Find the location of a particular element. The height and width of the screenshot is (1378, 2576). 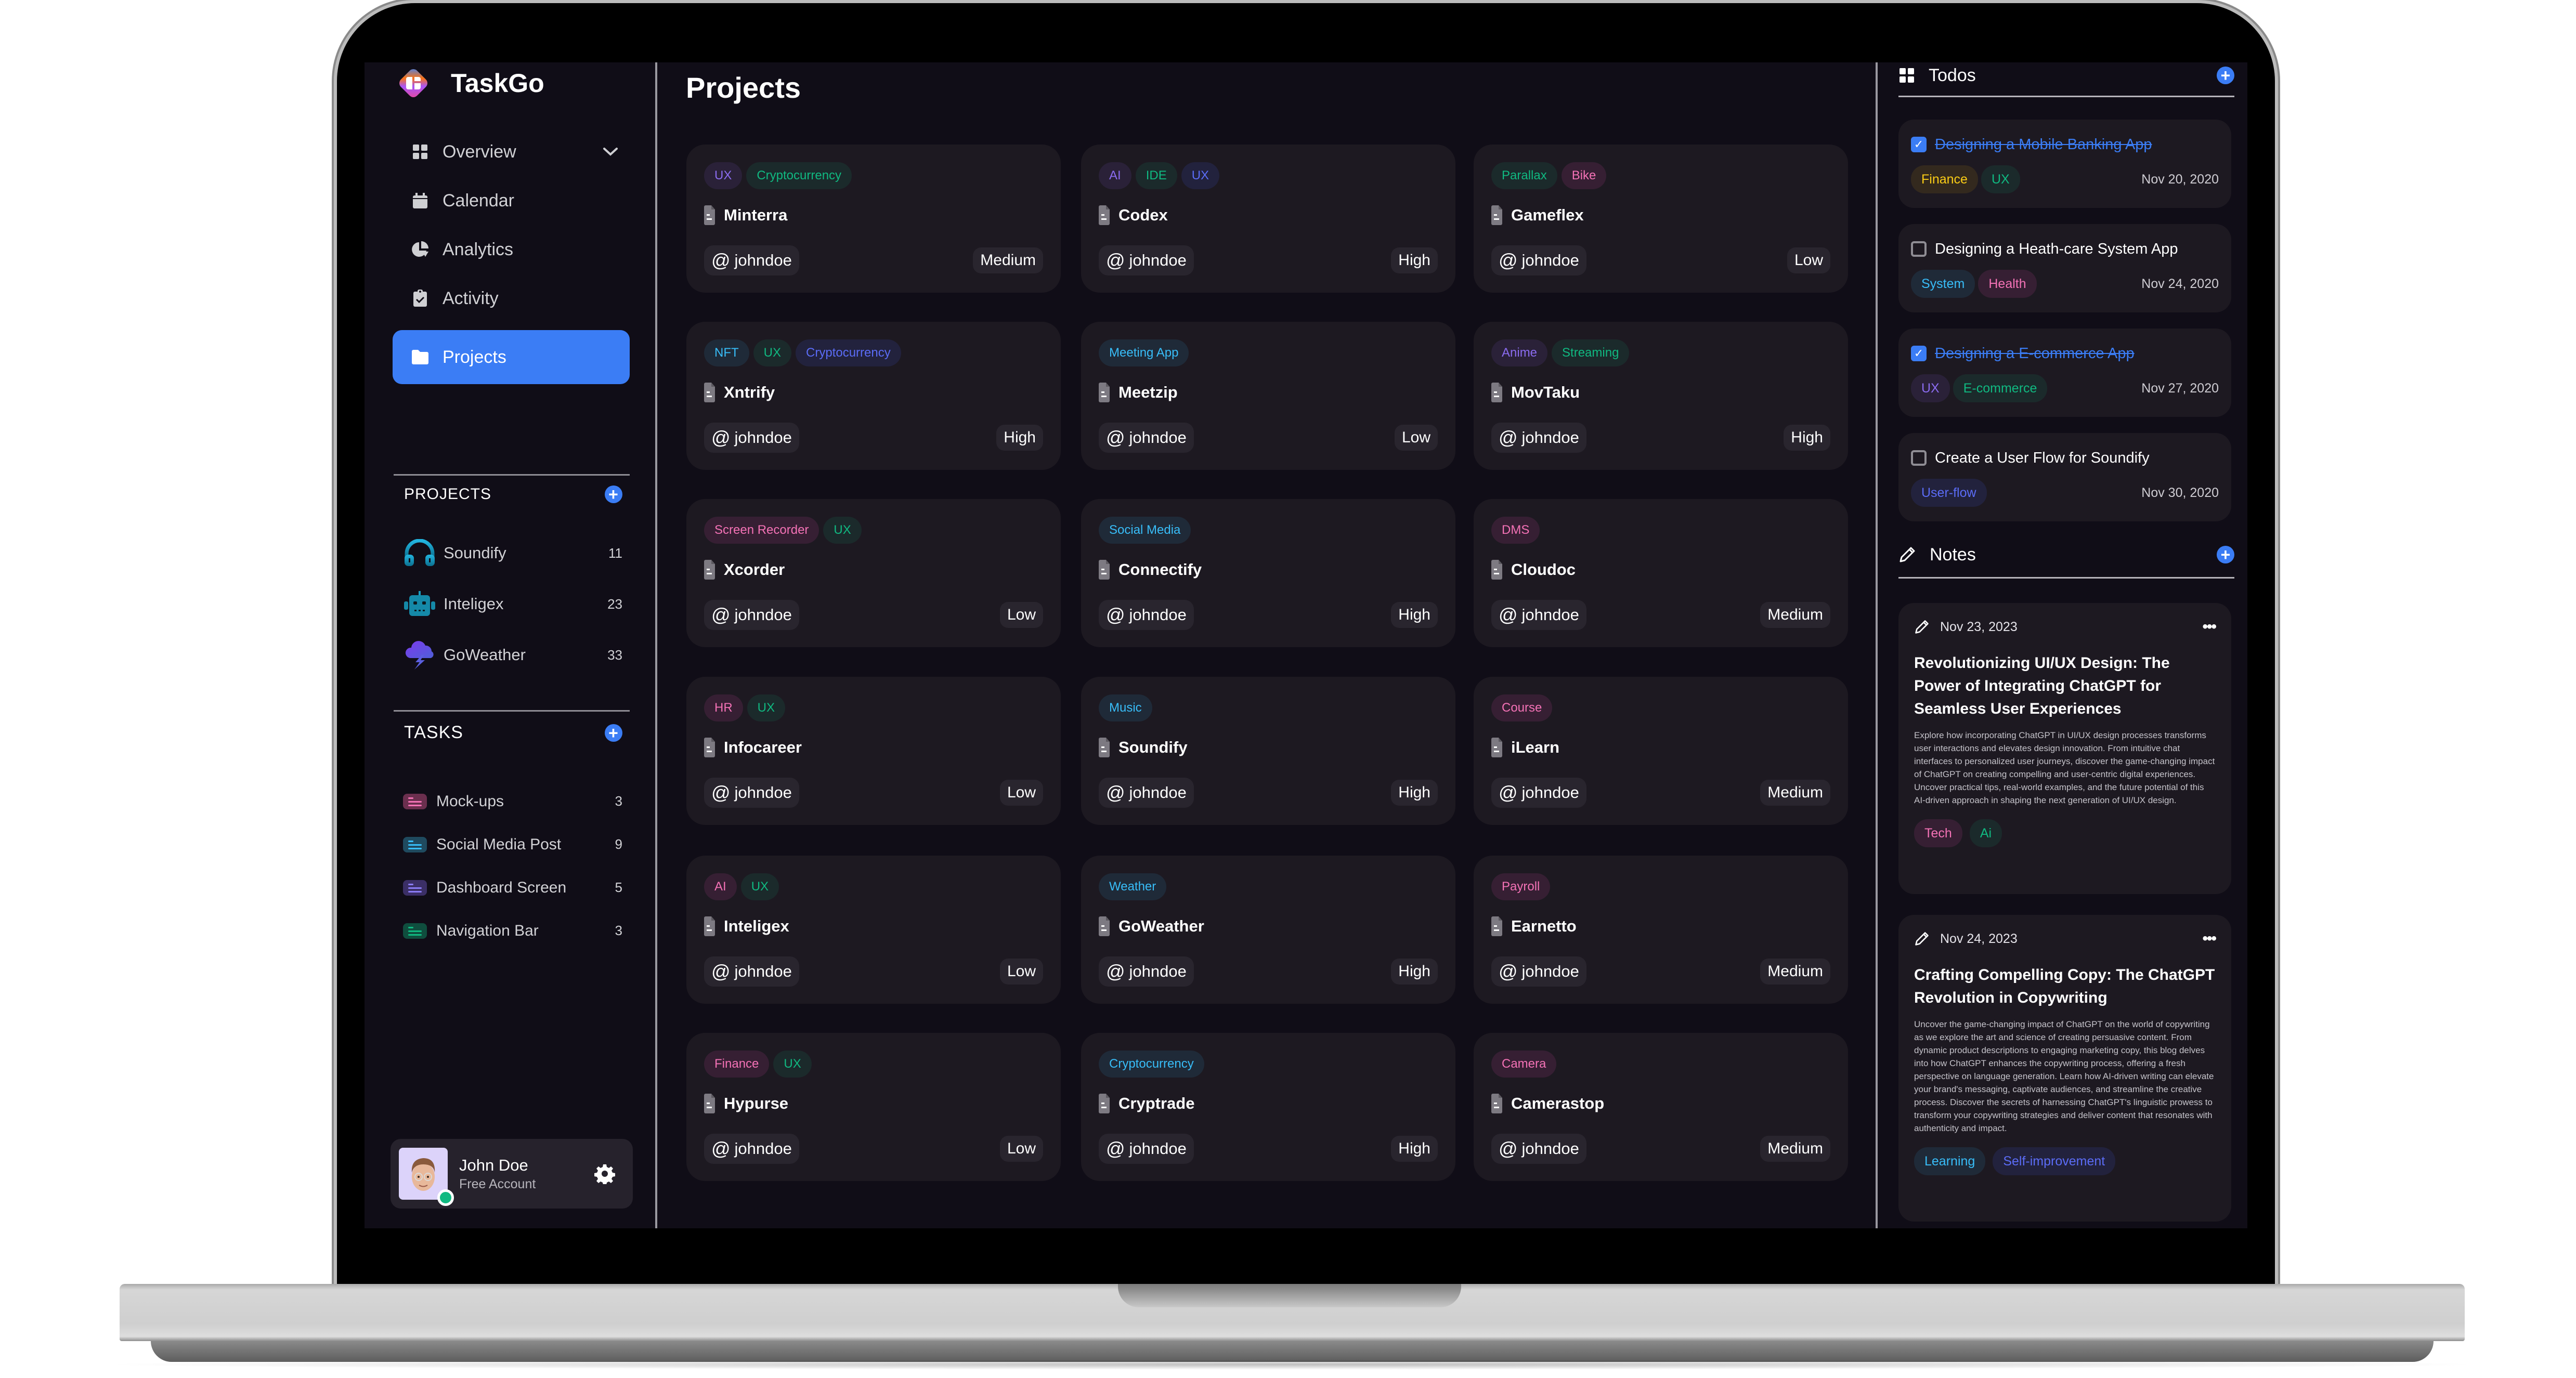

tag-badge: HR is located at coordinates (723, 707).